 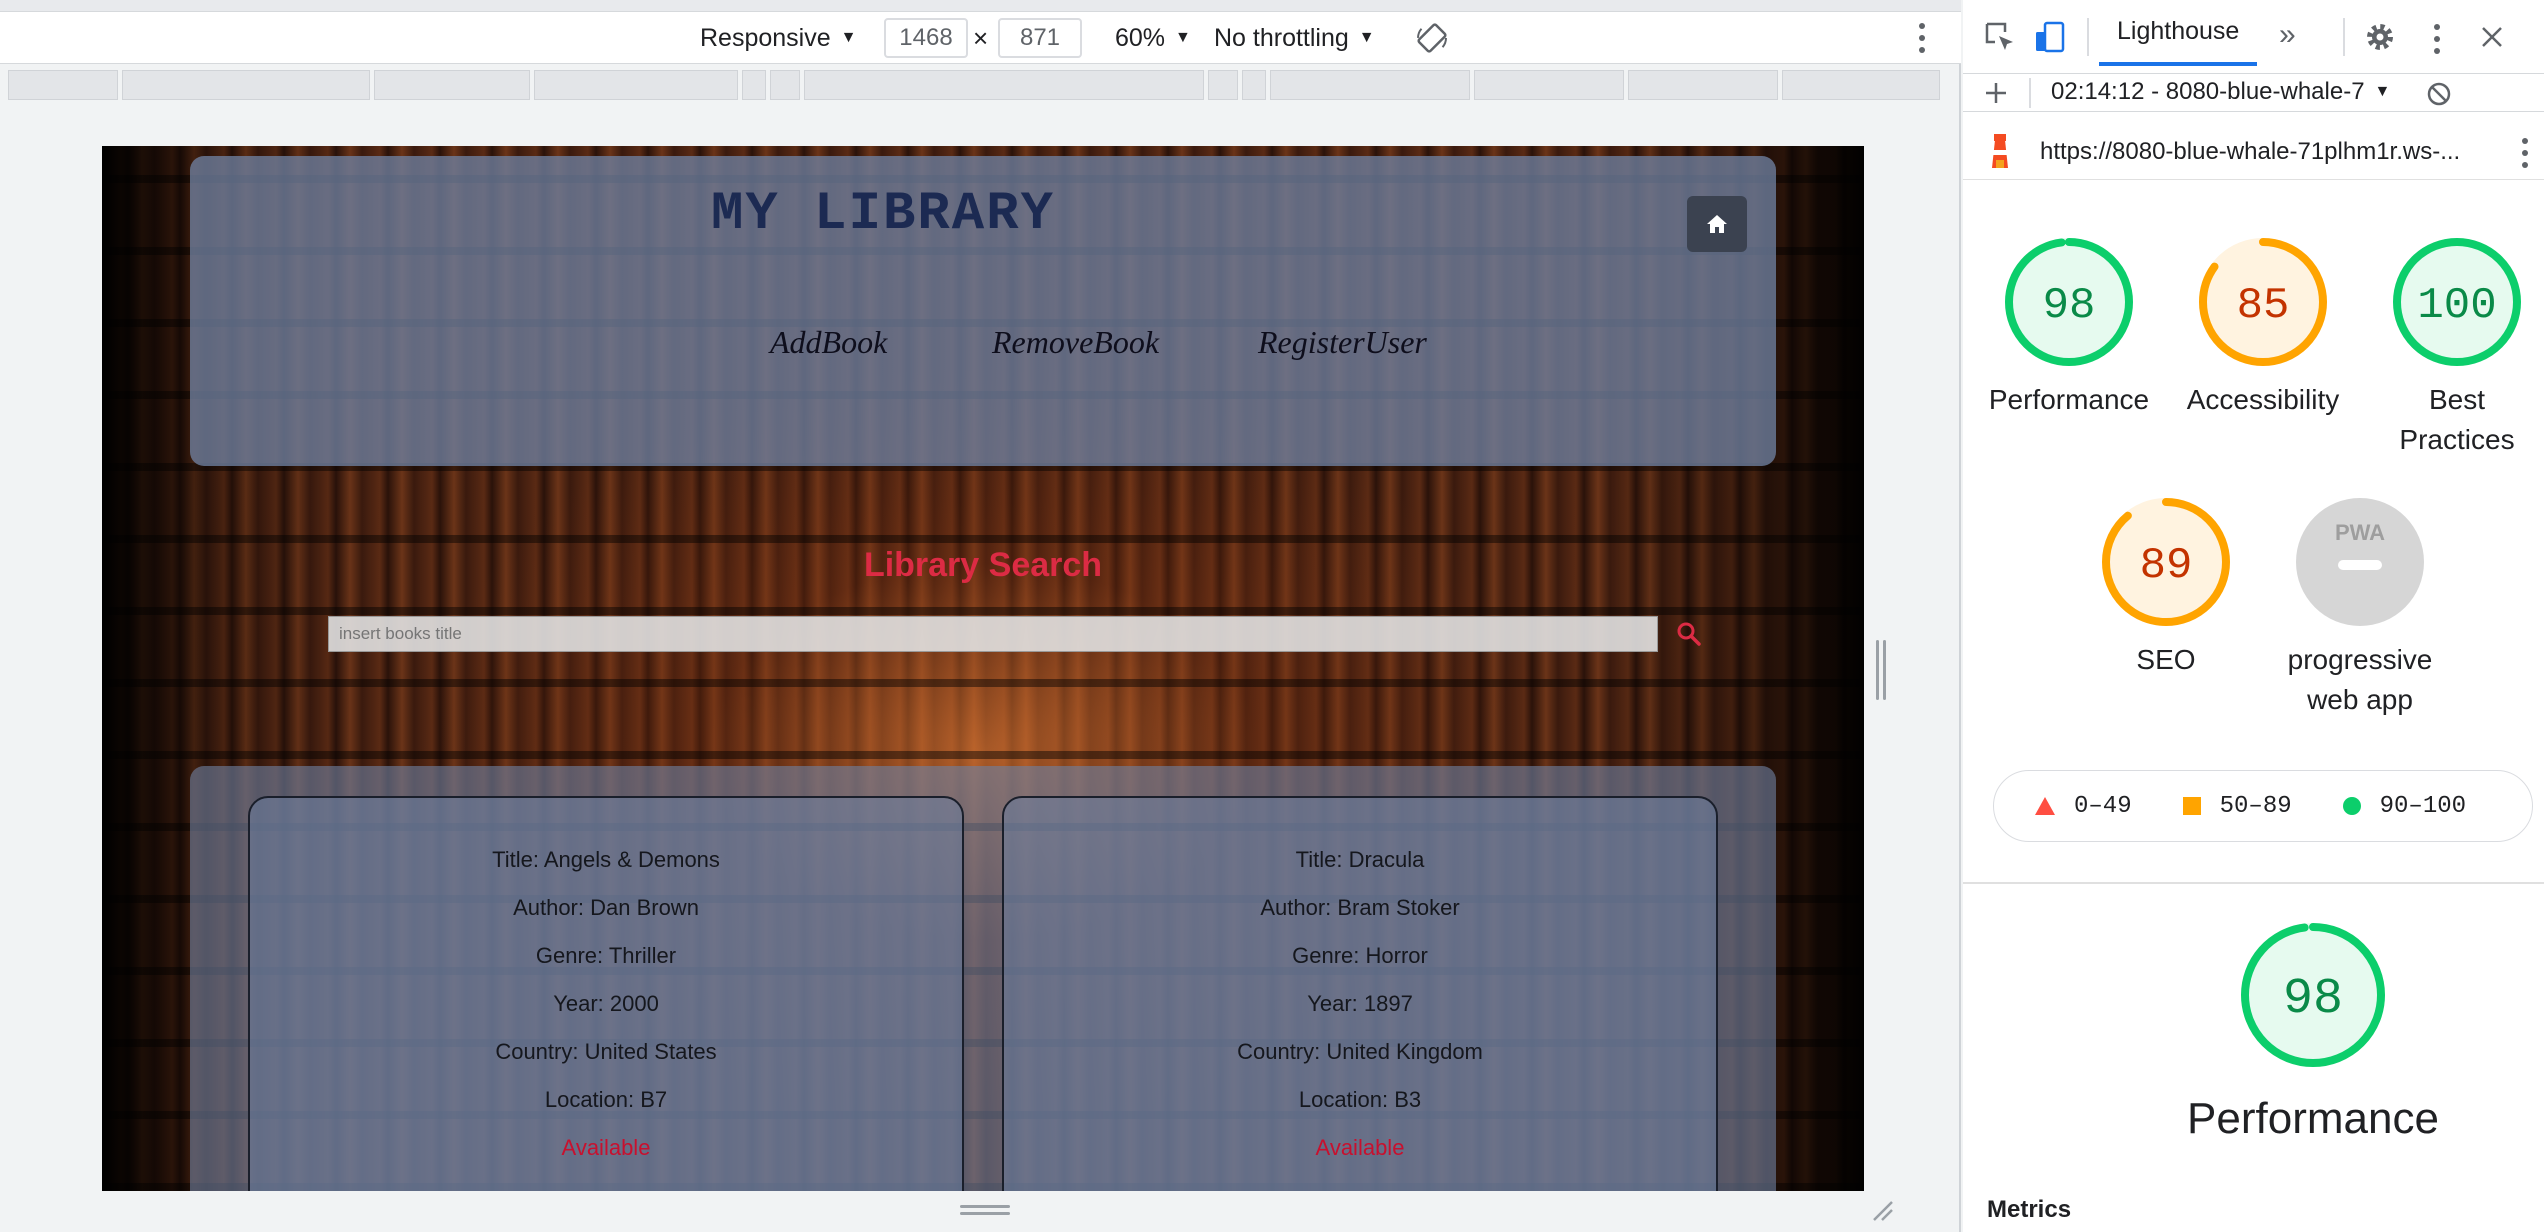 What do you see at coordinates (1360, 1051) in the screenshot?
I see `book-country: Country: United Kingdom` at bounding box center [1360, 1051].